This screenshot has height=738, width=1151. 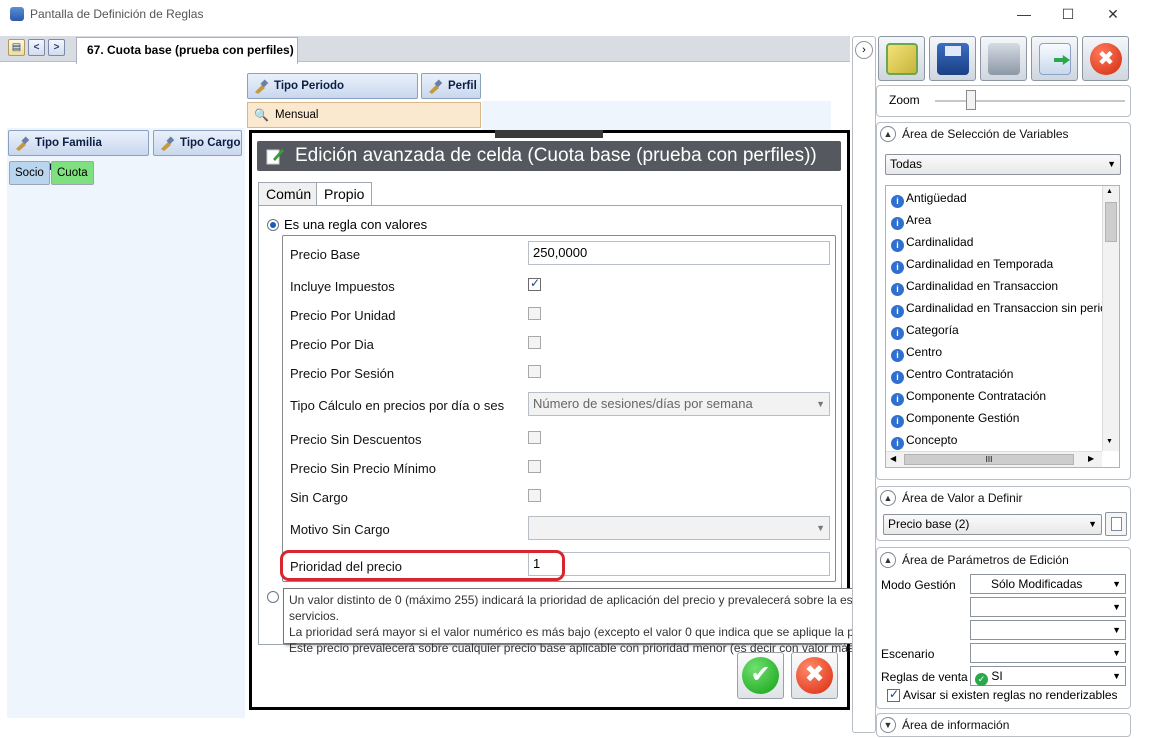 I want to click on variable-item: i Cardinalidad, so click(x=932, y=243).